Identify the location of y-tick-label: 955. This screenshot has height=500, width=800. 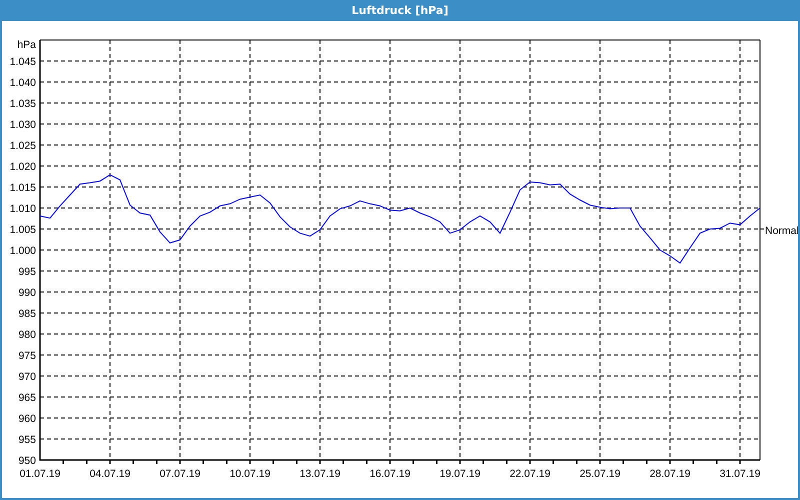
(27, 440).